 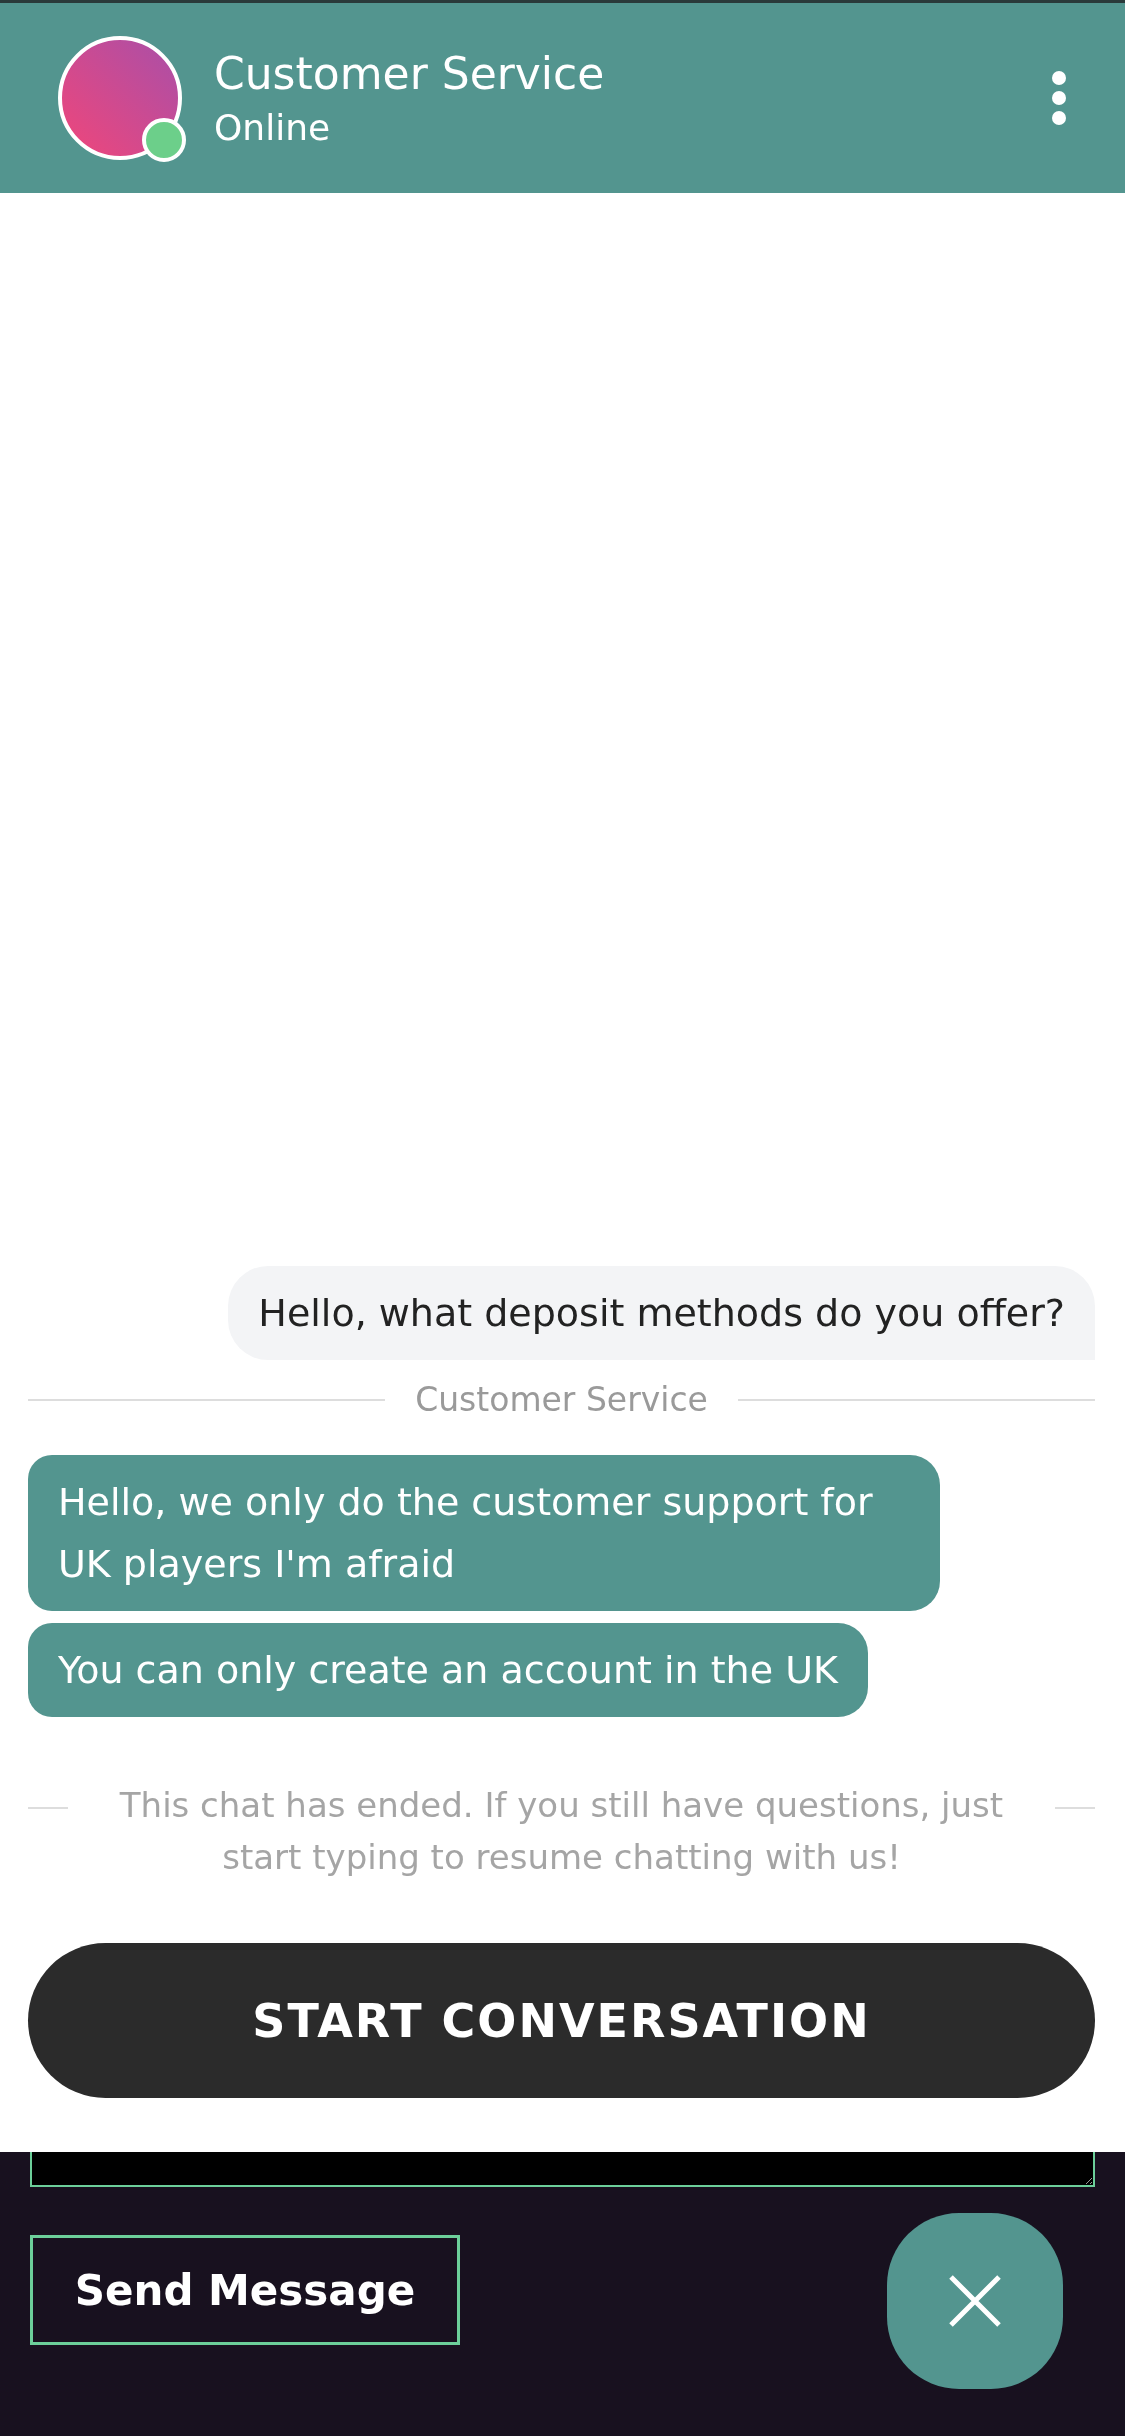 I want to click on start-conversation-button: START CONVERSATION, so click(x=561, y=2020).